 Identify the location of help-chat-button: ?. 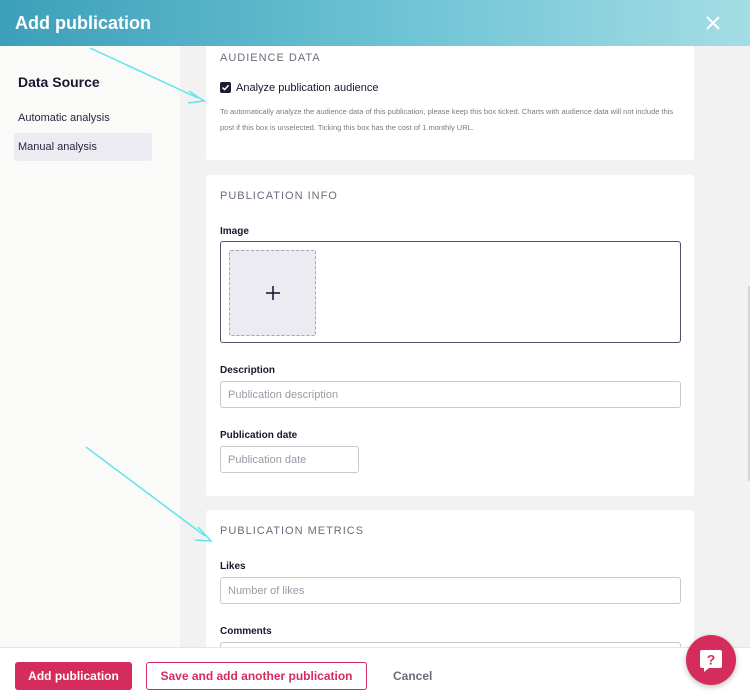
(711, 660).